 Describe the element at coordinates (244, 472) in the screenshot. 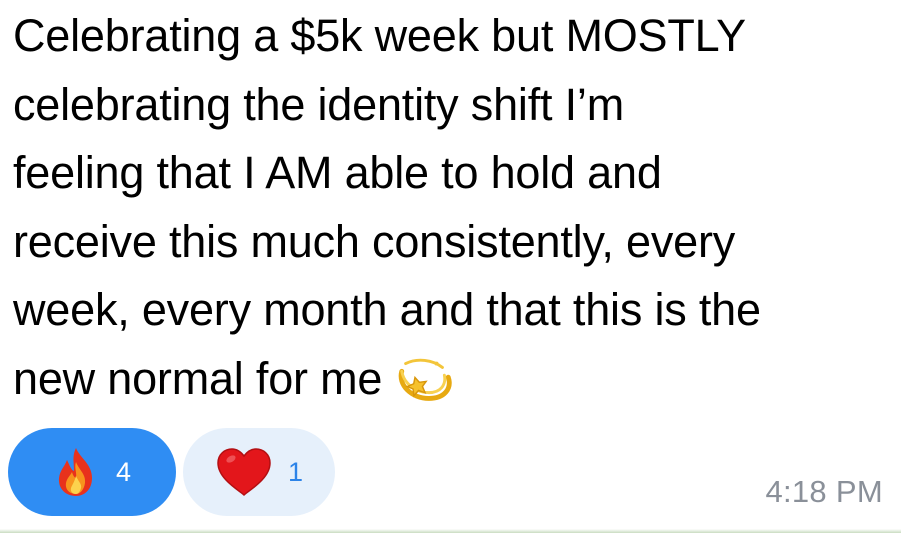

I see `red-heart-emoji-icon` at that location.